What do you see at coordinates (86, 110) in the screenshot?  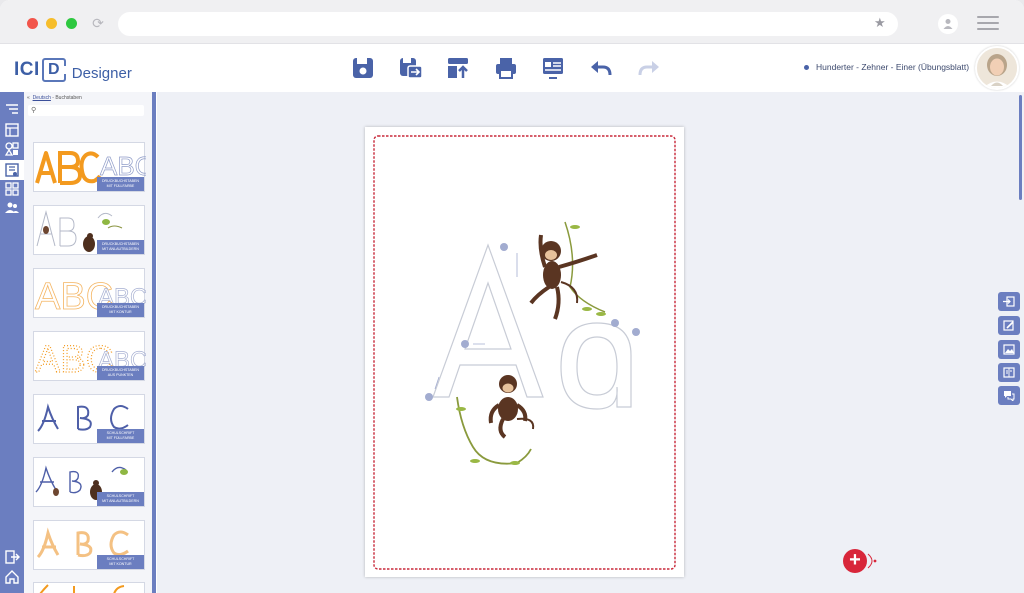 I see `library-search-input: ⚲` at bounding box center [86, 110].